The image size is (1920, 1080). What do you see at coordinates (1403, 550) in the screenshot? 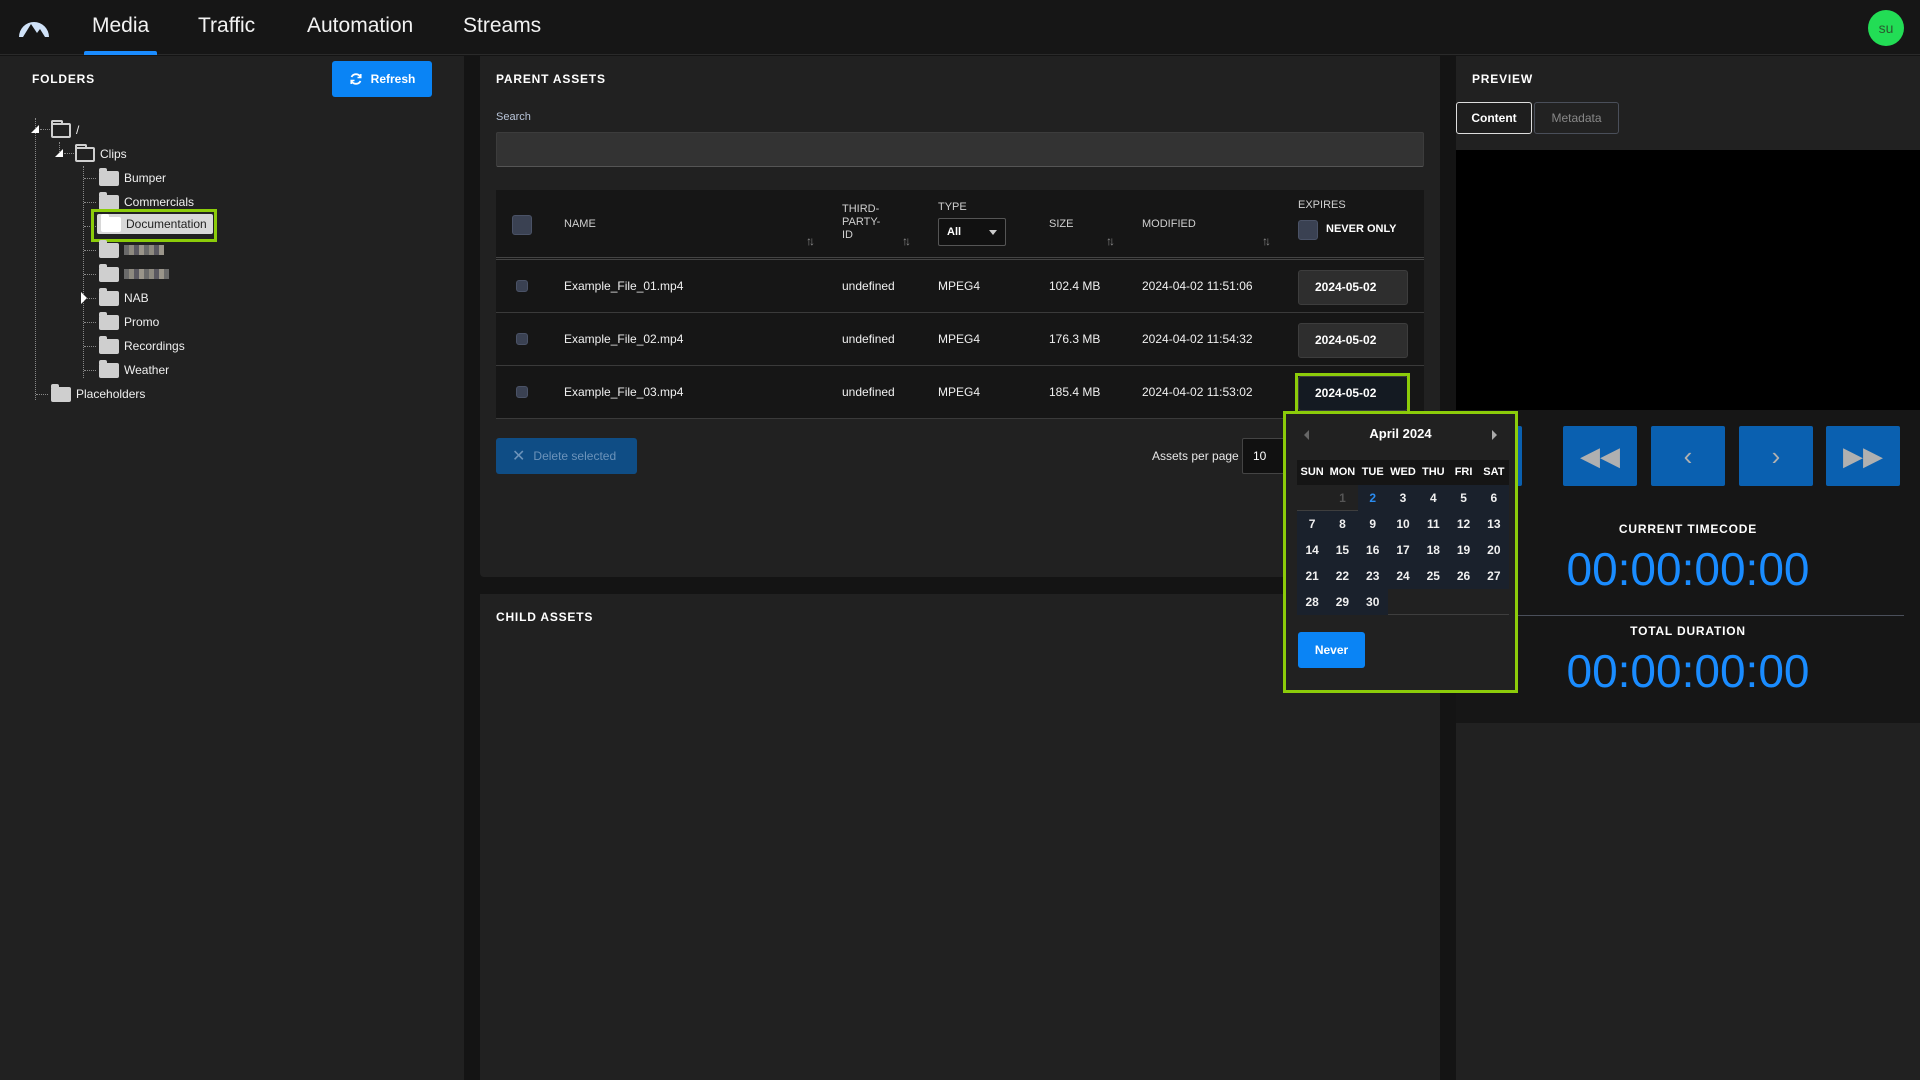
I see `calendar-day: 17` at bounding box center [1403, 550].